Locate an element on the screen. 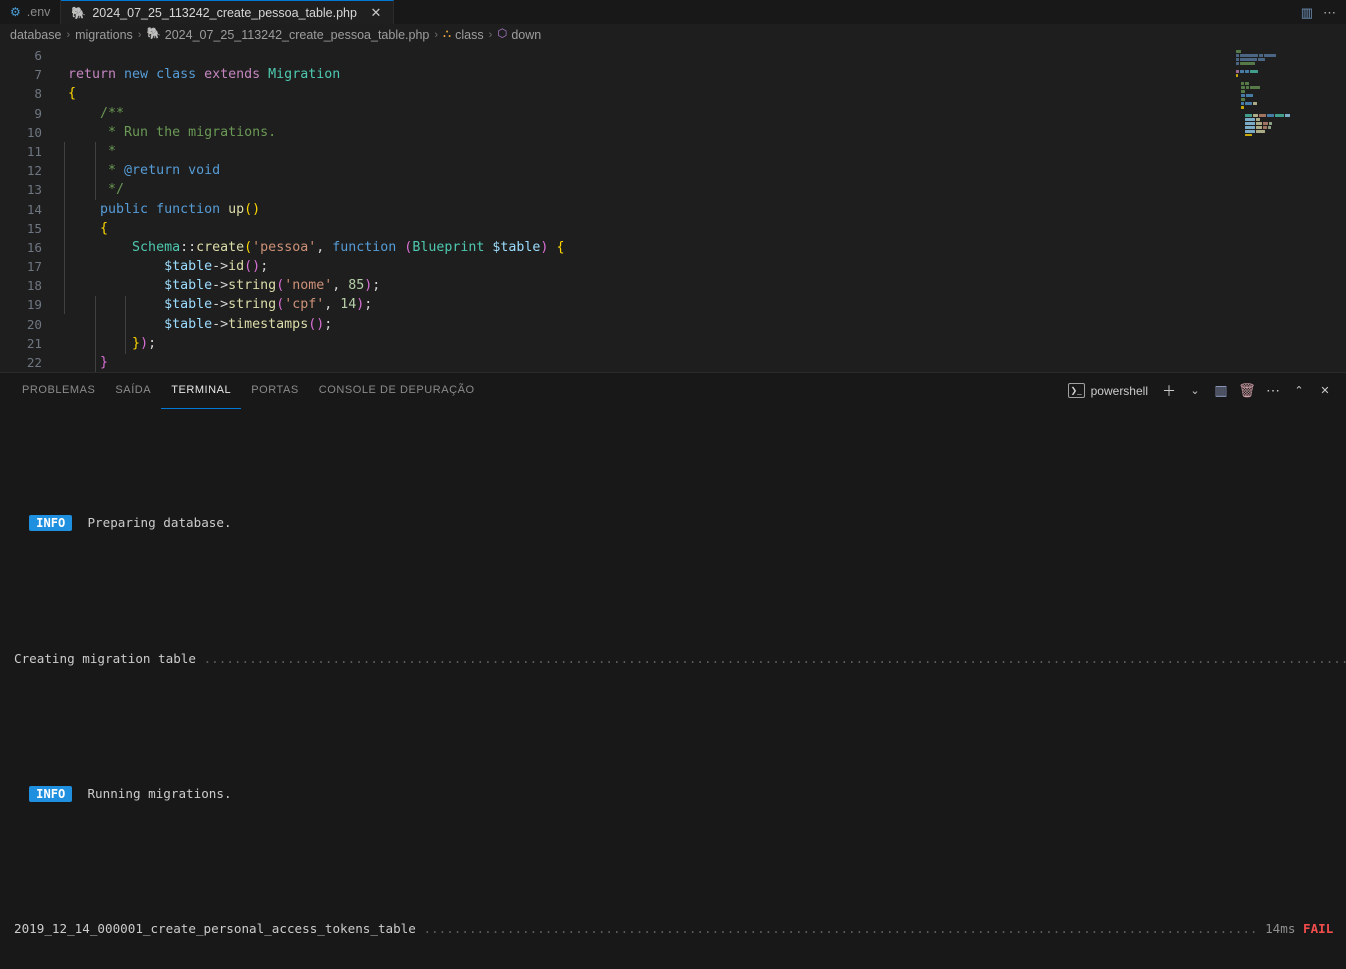 This screenshot has width=1346, height=969. kill-terminal-button: 🗑 is located at coordinates (1247, 391).